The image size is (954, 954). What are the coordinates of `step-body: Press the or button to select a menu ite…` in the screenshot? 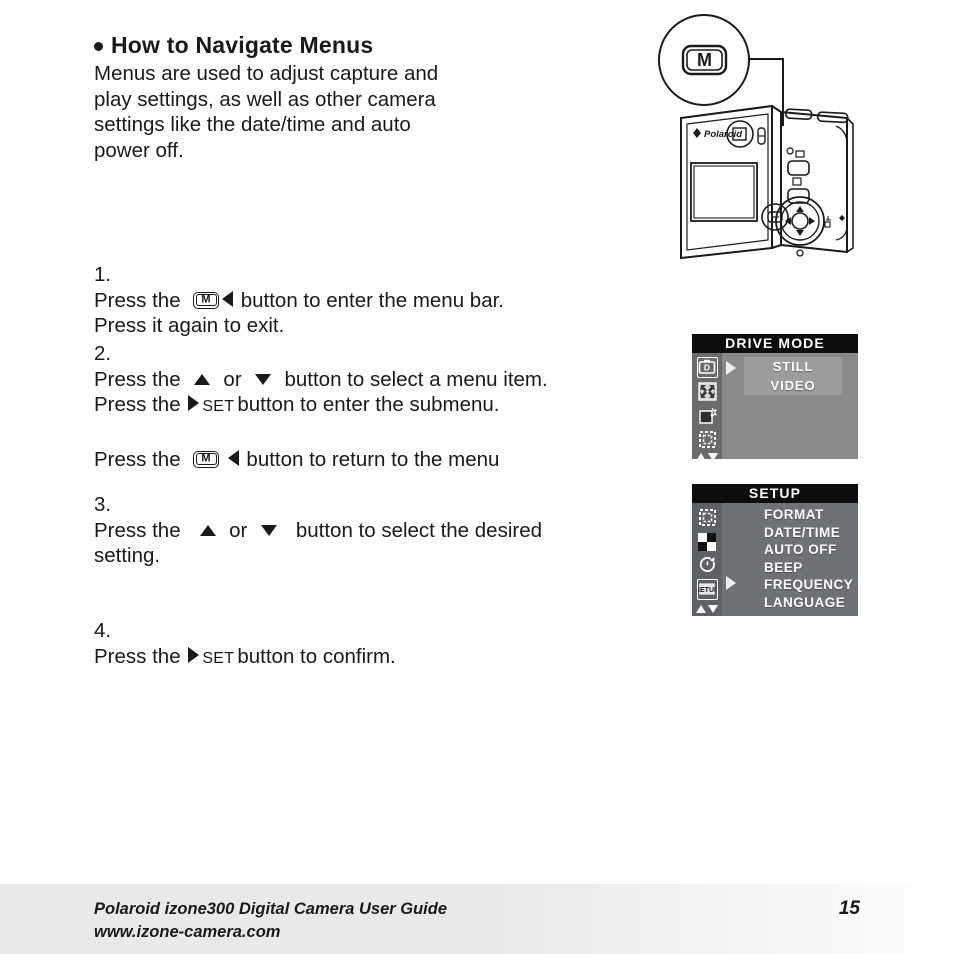 It's located at (381, 420).